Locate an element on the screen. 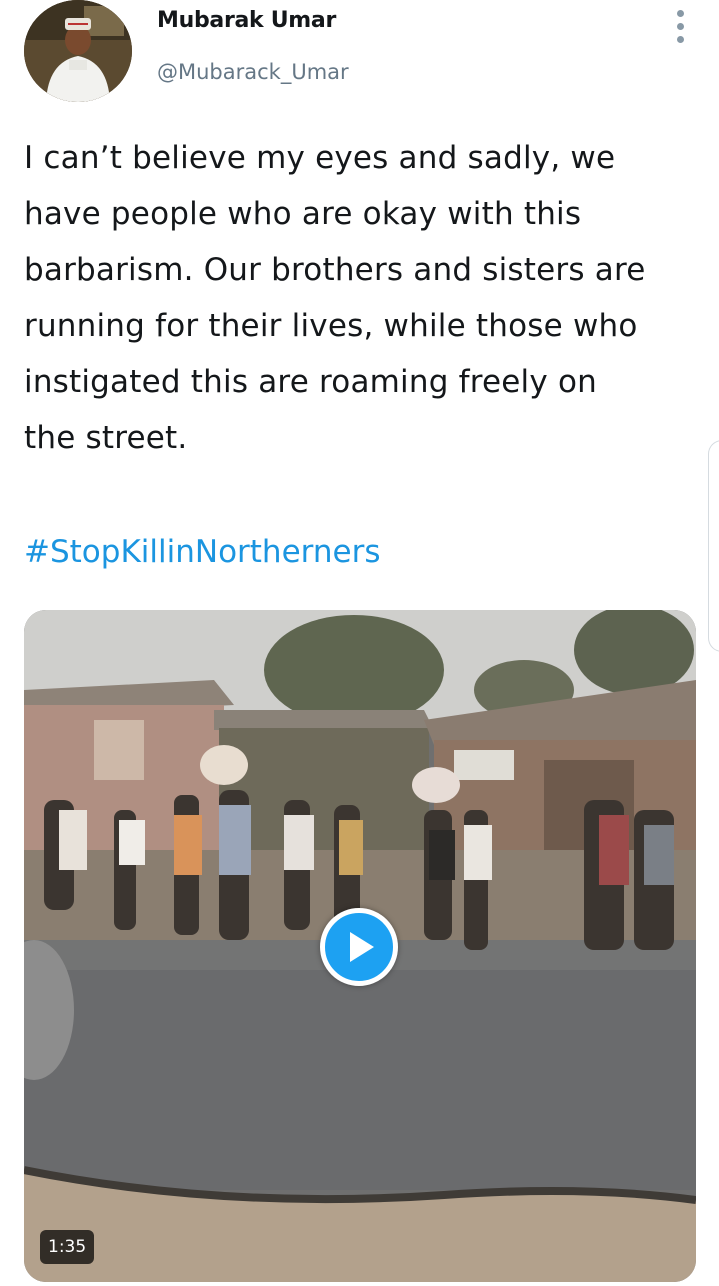 The height and width of the screenshot is (1286, 719). video-duration-badge: 1:35 is located at coordinates (67, 1247).